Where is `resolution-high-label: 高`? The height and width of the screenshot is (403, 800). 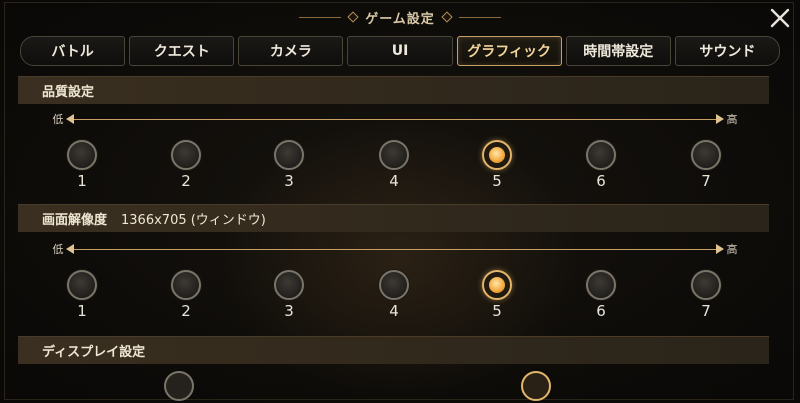 resolution-high-label: 高 is located at coordinates (732, 249).